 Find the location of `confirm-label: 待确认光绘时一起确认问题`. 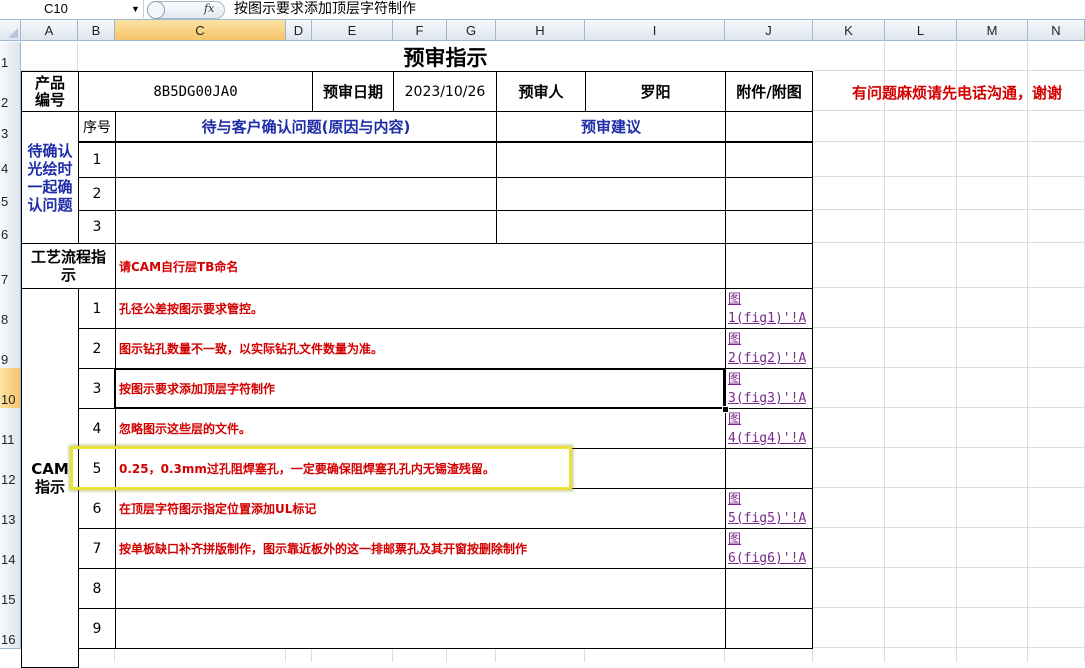

confirm-label: 待确认光绘时一起确认问题 is located at coordinates (50, 177).